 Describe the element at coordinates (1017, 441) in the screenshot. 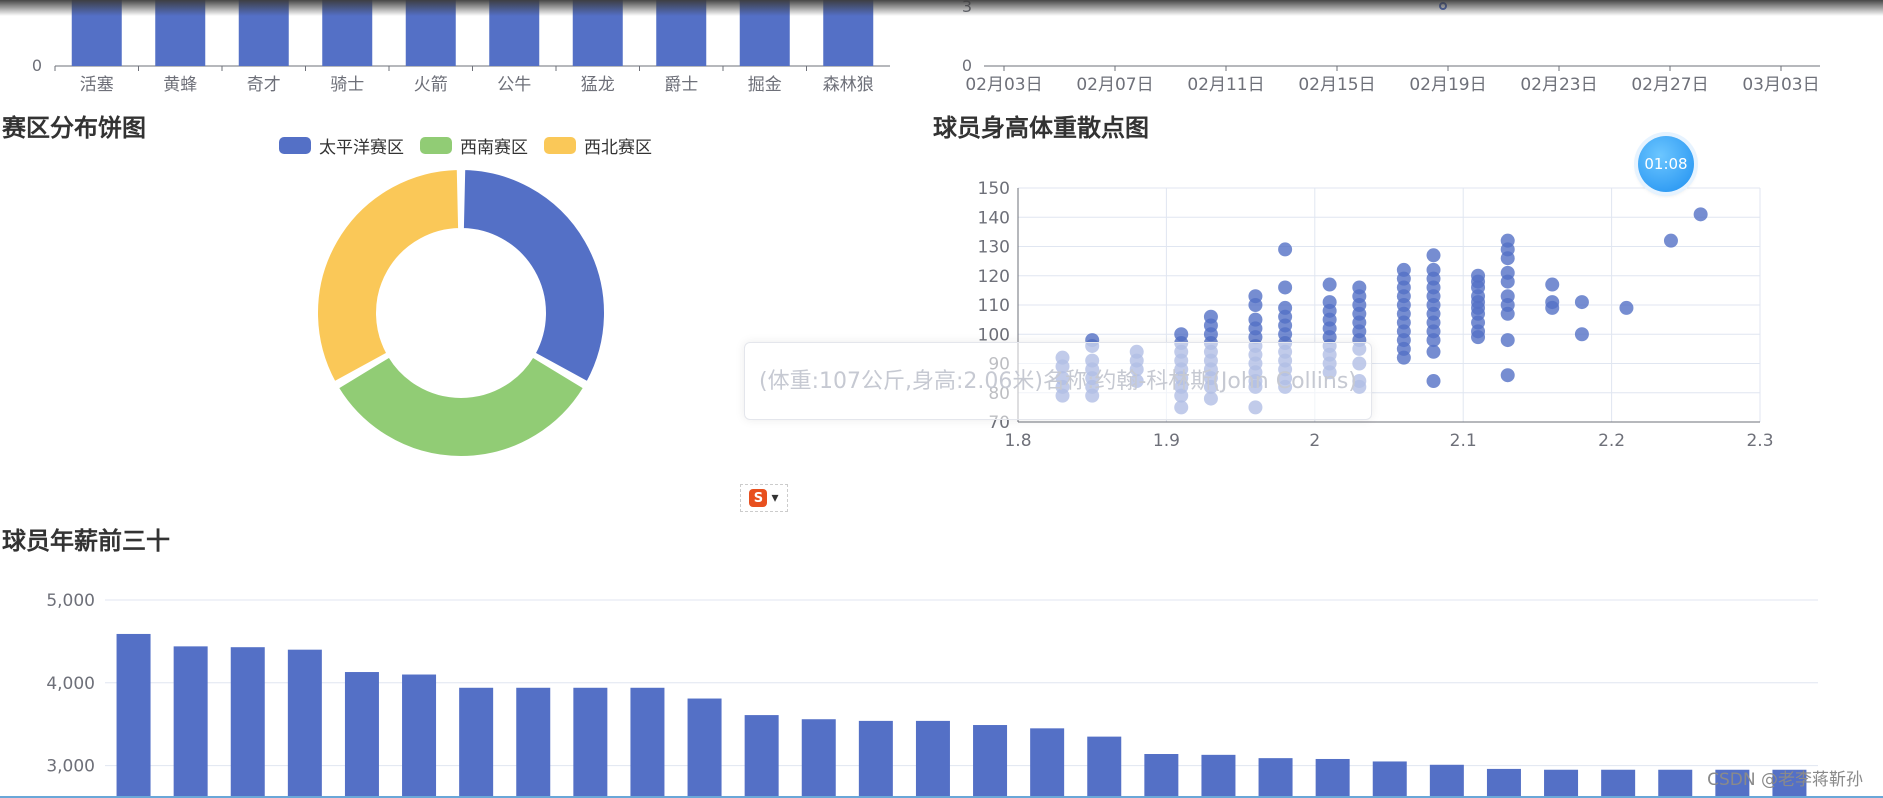

I see `x-tick-label: 1.8` at that location.